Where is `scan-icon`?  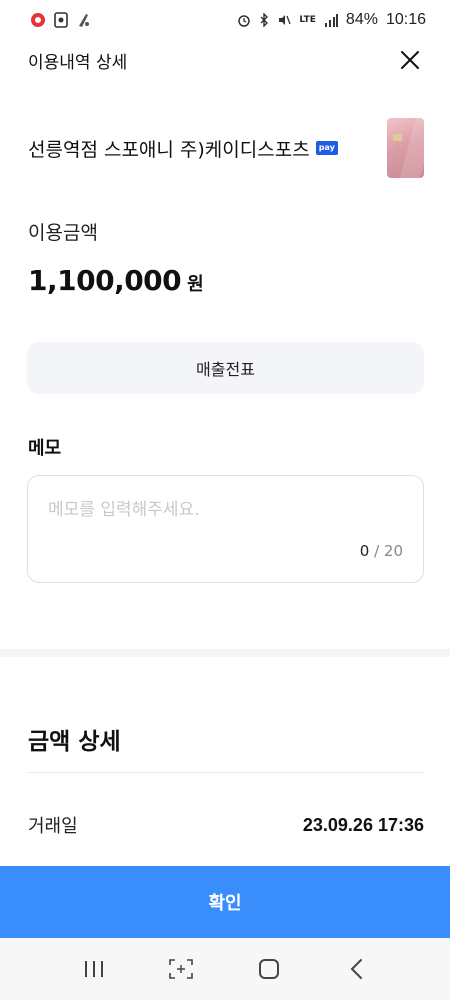
scan-icon is located at coordinates (181, 969).